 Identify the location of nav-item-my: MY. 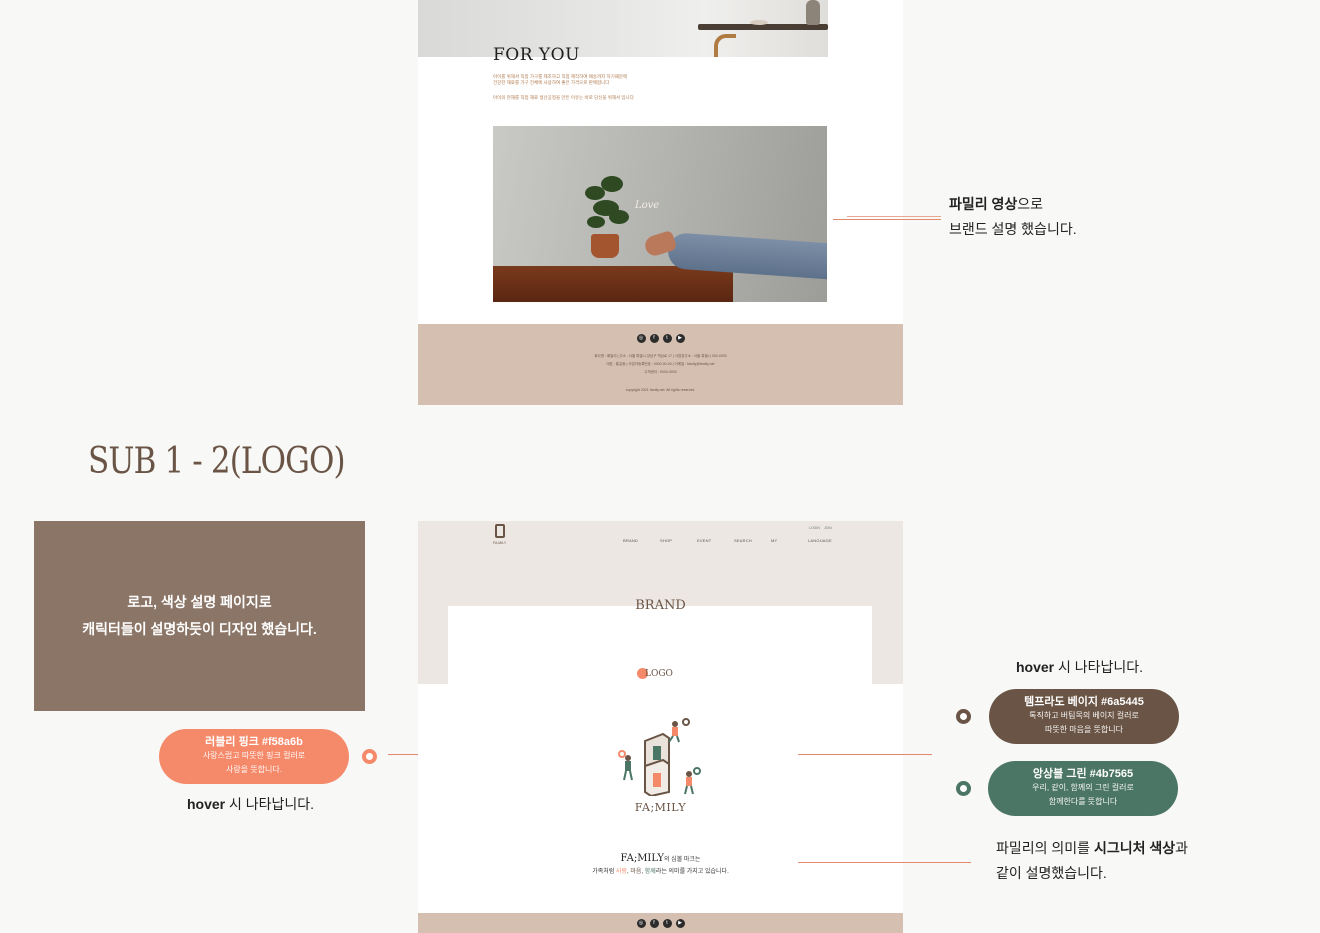
(789, 540).